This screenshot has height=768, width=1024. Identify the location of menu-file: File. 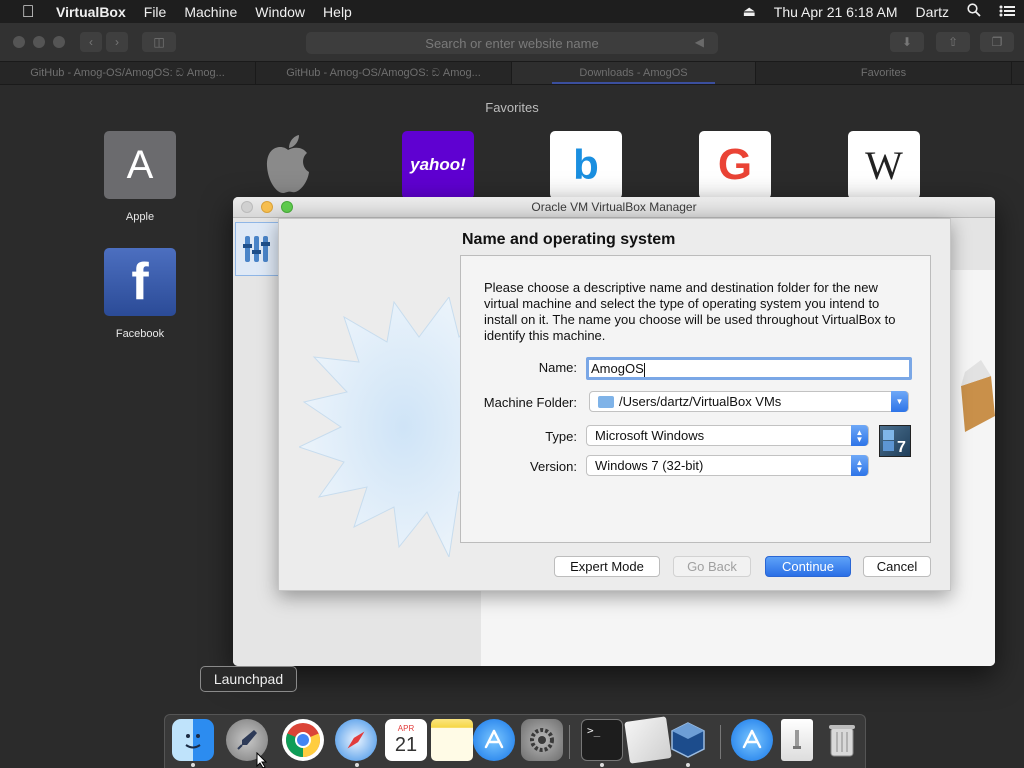
(155, 12).